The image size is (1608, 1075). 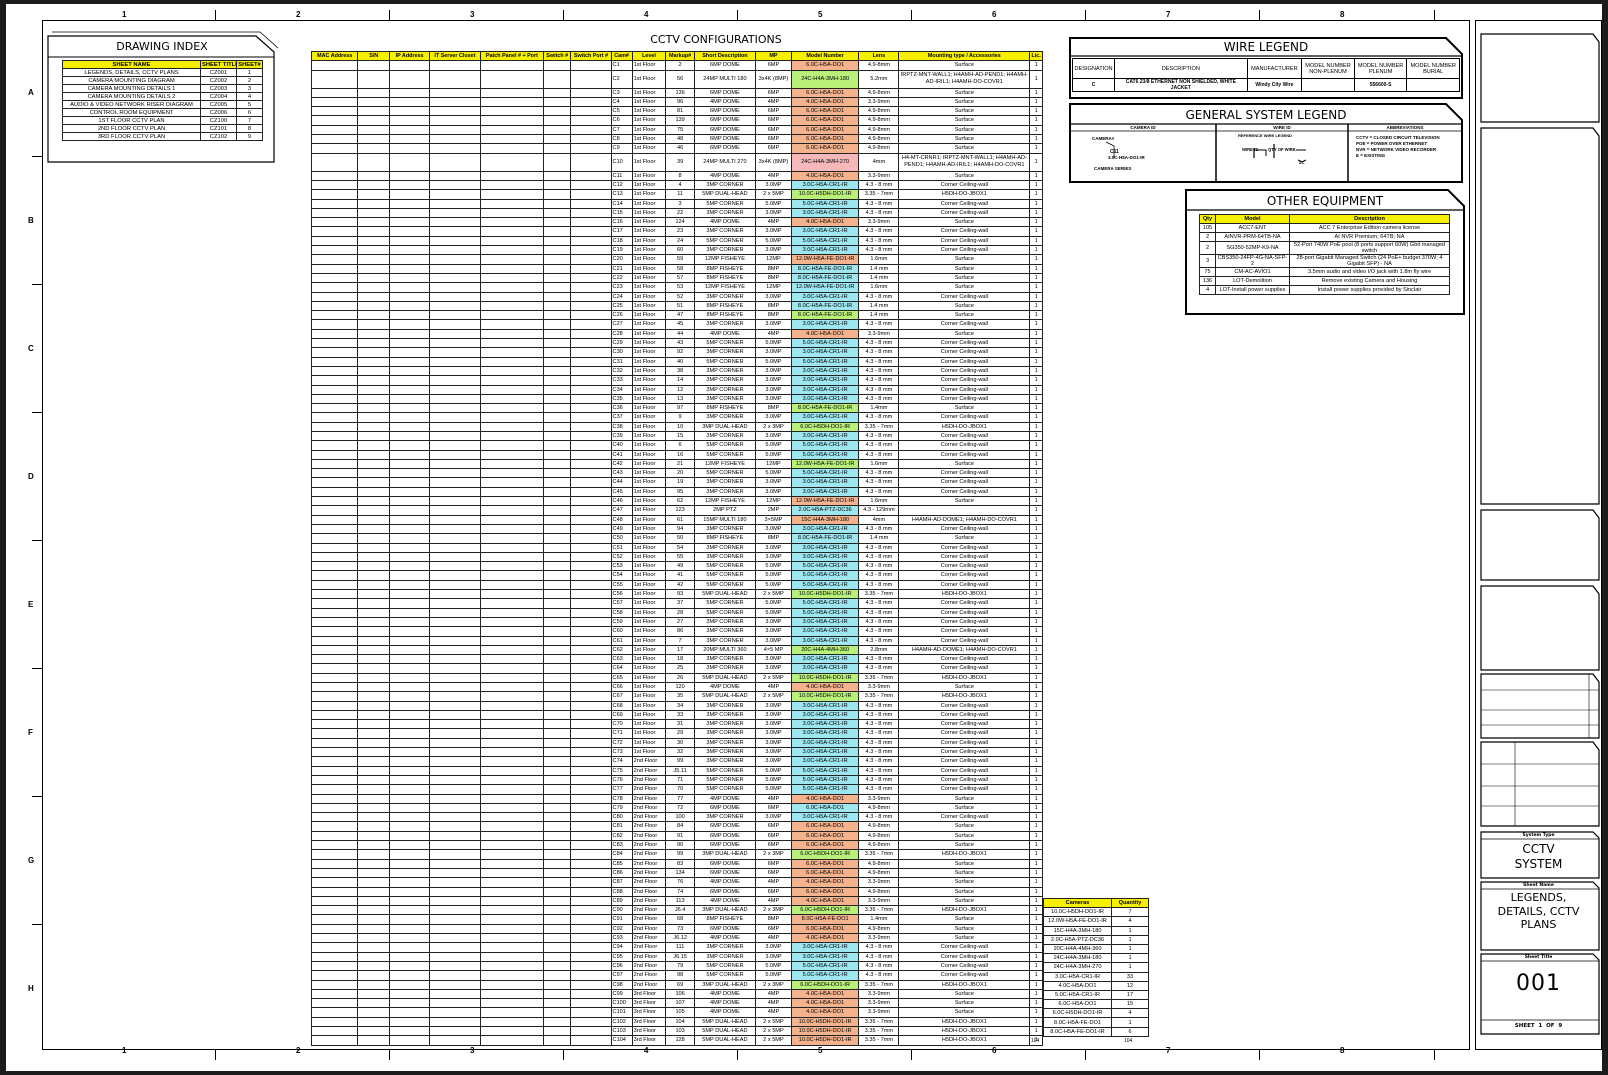 I want to click on cctv-markup-number: 72, so click(x=680, y=808).